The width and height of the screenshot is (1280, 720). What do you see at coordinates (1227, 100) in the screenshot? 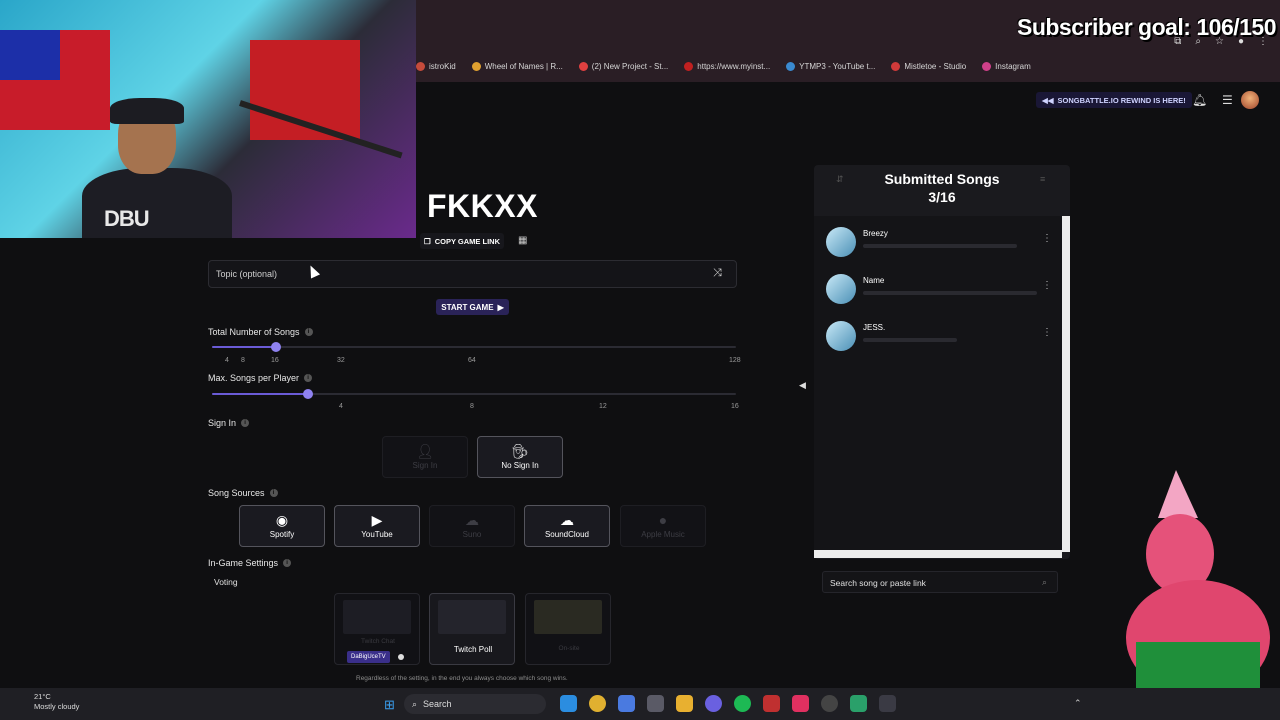
I see `hamburger-menu-icon: ☰` at bounding box center [1227, 100].